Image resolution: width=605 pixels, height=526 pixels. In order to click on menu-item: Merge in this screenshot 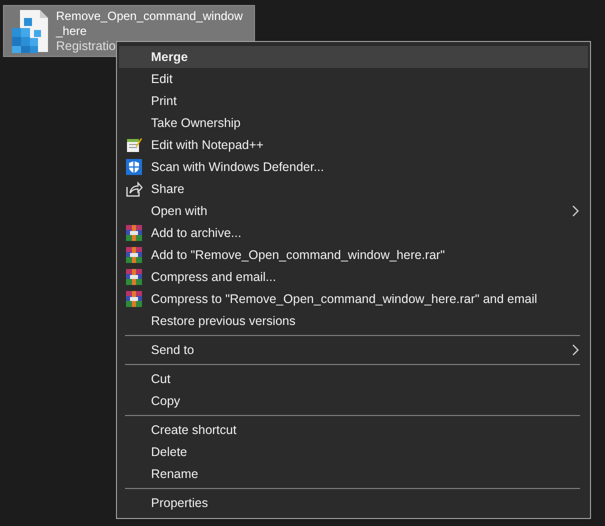, I will do `click(353, 57)`.